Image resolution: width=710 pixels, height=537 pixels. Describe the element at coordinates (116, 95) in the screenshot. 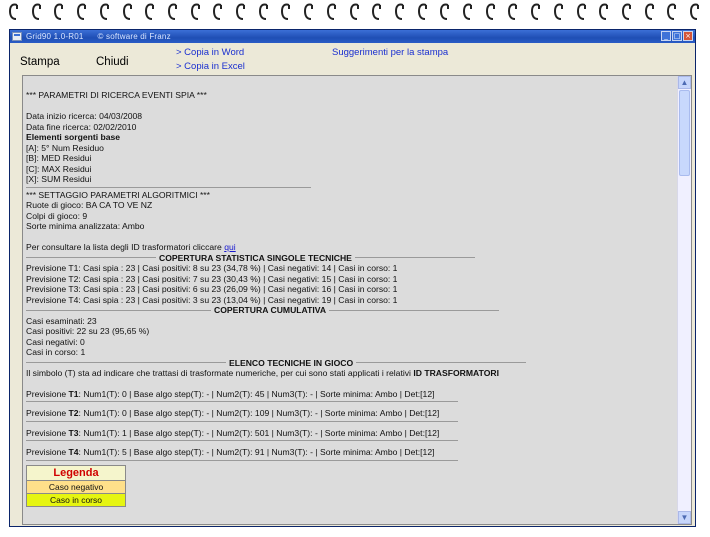

I see `report-header: *** PARAMETRI DI RICERCA EVENTI SPIA ***` at that location.